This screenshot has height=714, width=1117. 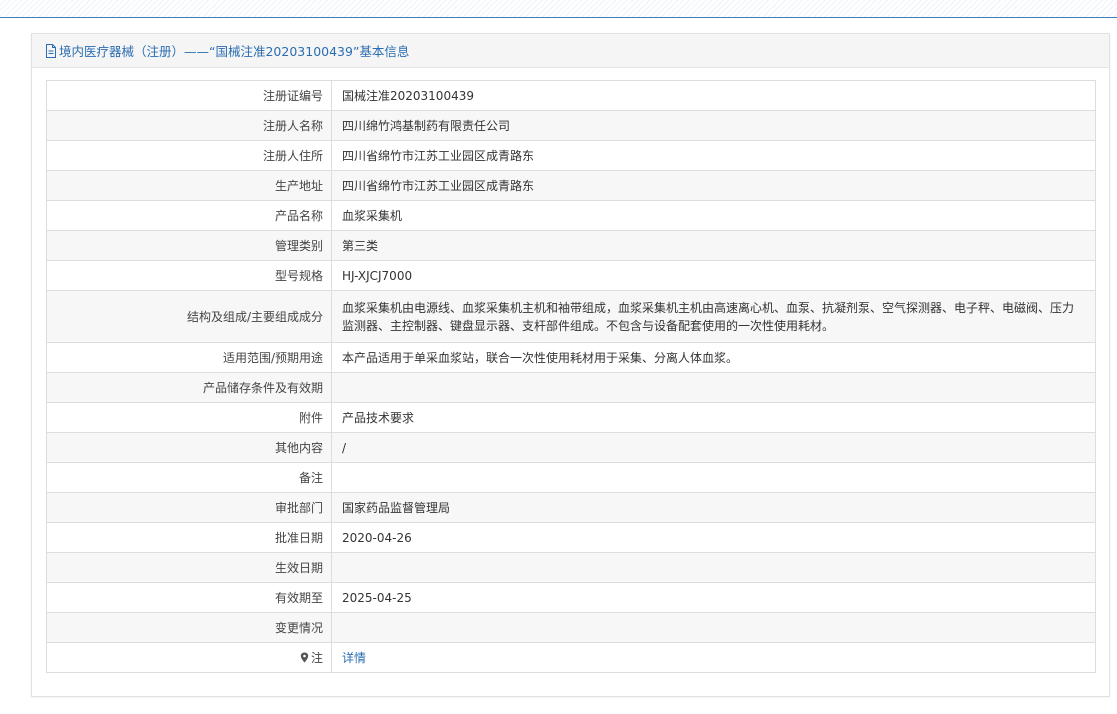 What do you see at coordinates (713, 357) in the screenshot?
I see `row-value: 本产品适用于单采血浆站，联合一次性使用耗材用于采集、分离人体血浆。` at bounding box center [713, 357].